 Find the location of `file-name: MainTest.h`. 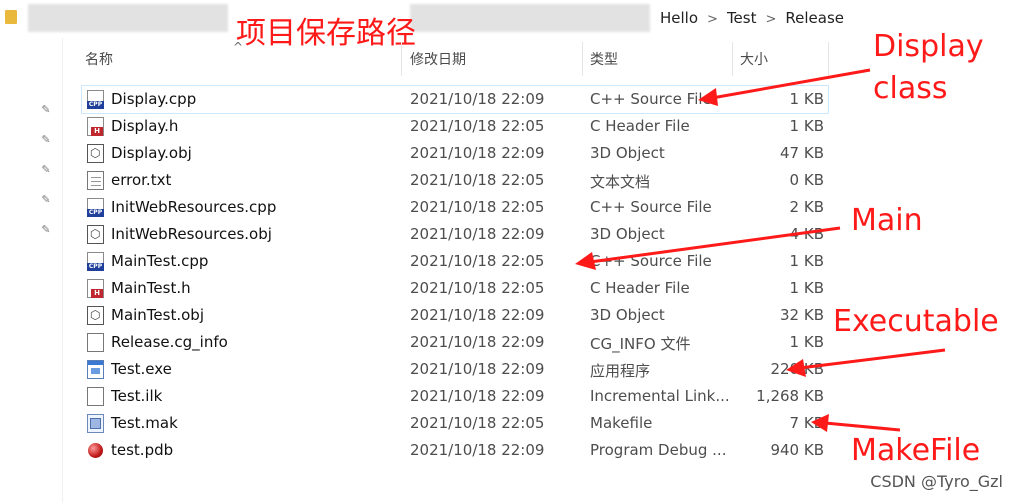

file-name: MainTest.h is located at coordinates (151, 288).